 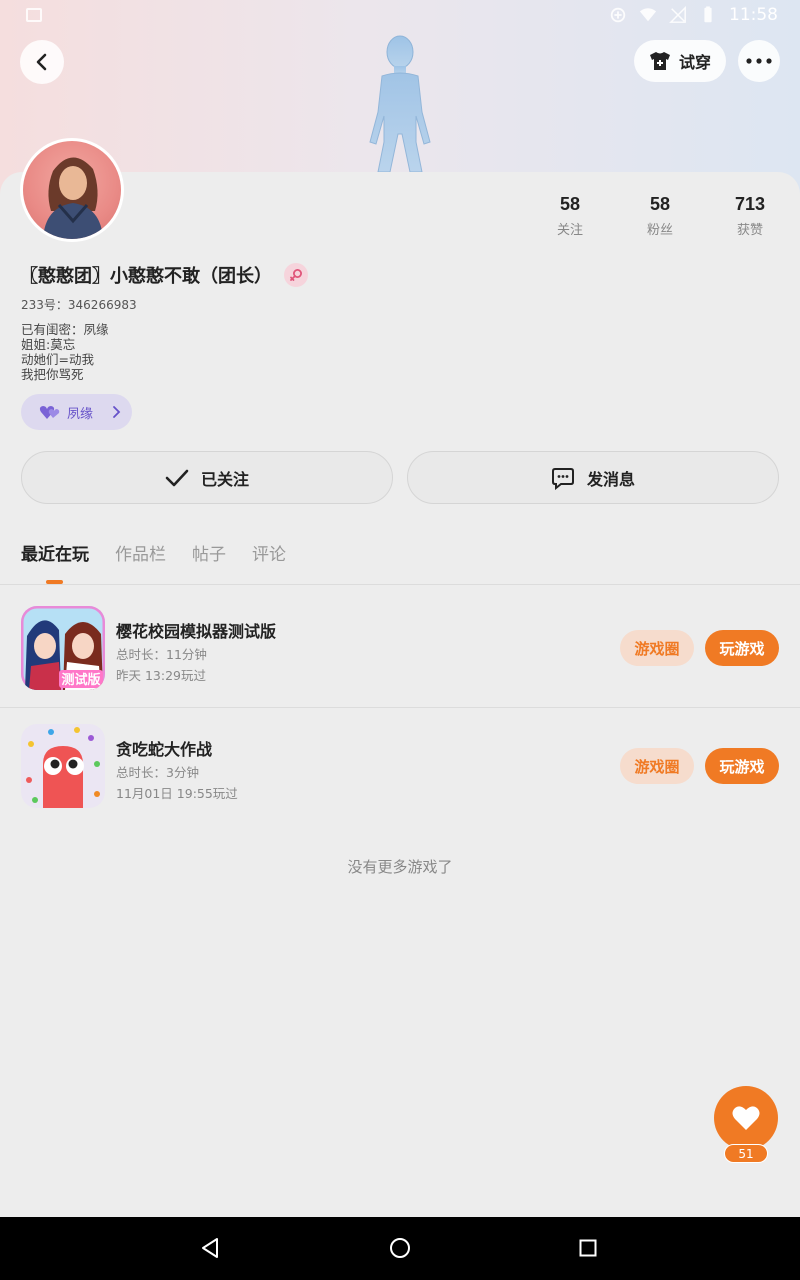 What do you see at coordinates (210, 1248) in the screenshot?
I see `nav-back-icon` at bounding box center [210, 1248].